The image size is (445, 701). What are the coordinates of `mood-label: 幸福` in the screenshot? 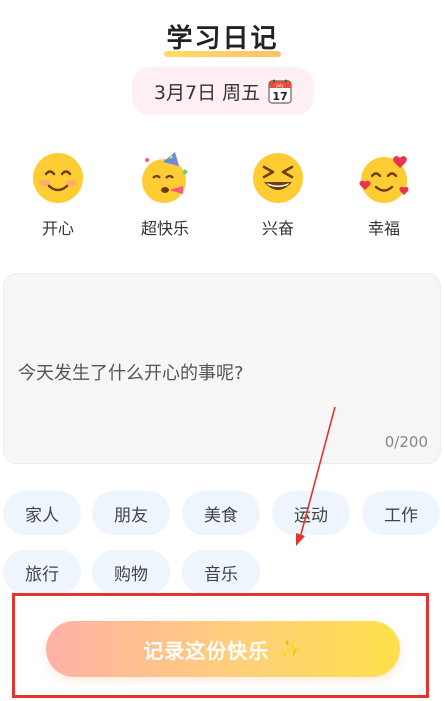 It's located at (383, 228).